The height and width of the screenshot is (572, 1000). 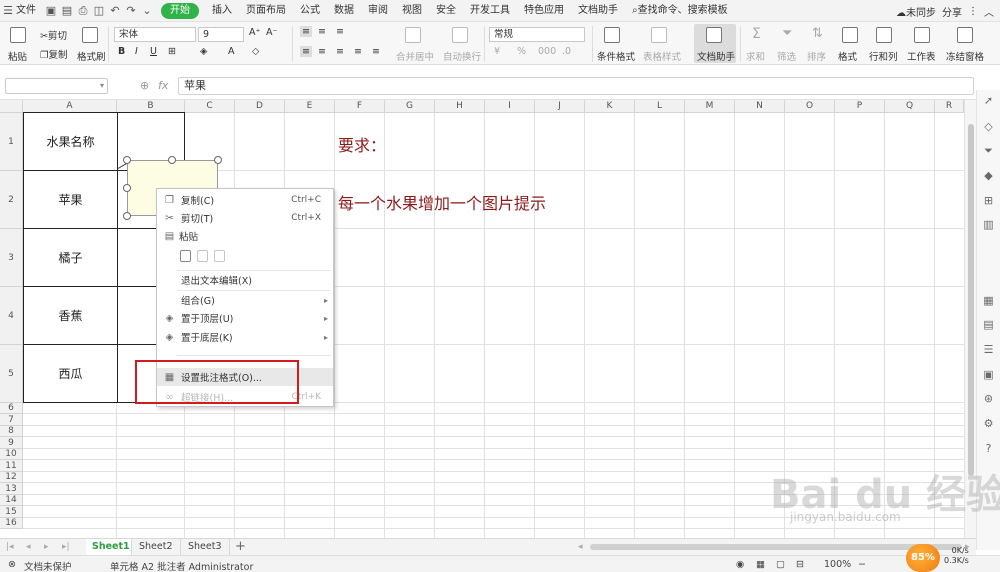 I want to click on font-grow-icon: A⁺, so click(x=255, y=32).